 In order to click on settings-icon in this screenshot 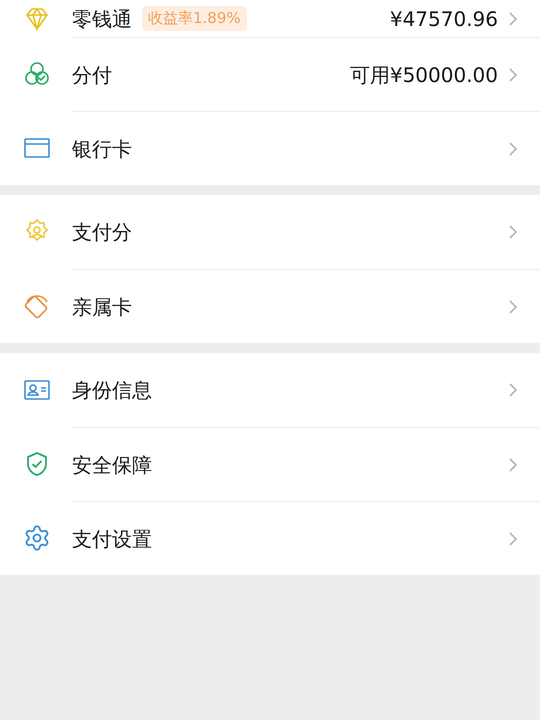, I will do `click(37, 538)`.